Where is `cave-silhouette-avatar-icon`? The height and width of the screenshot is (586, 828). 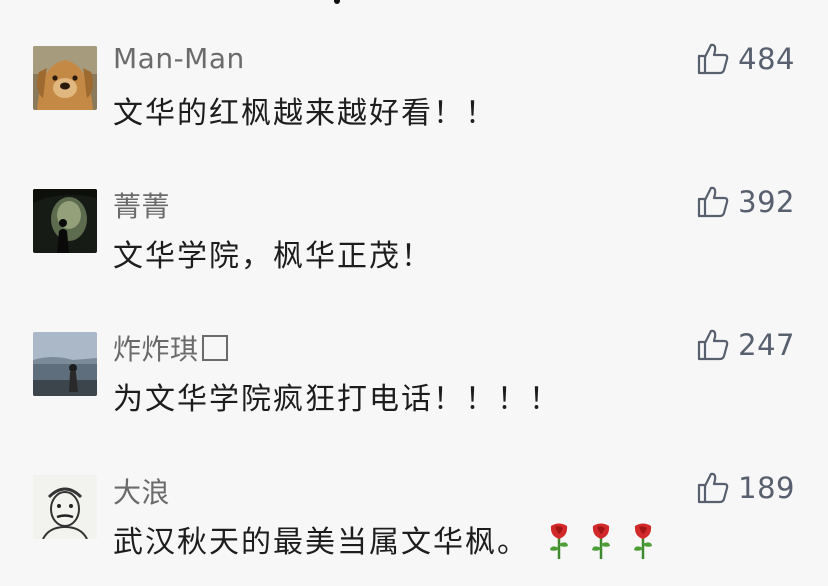
cave-silhouette-avatar-icon is located at coordinates (65, 221).